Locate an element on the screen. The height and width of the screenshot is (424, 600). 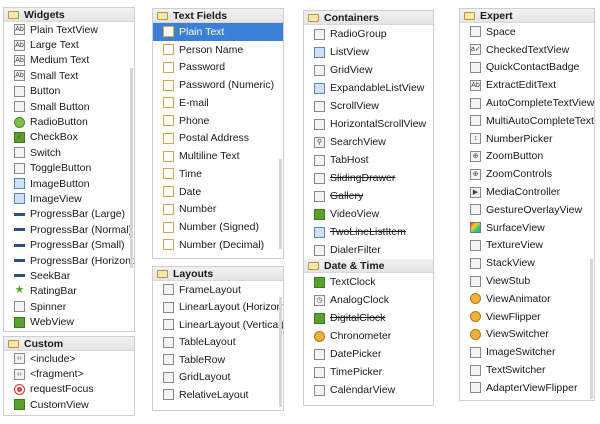
palette-item-textswitcher: TextSwitcher is located at coordinates (527, 370).